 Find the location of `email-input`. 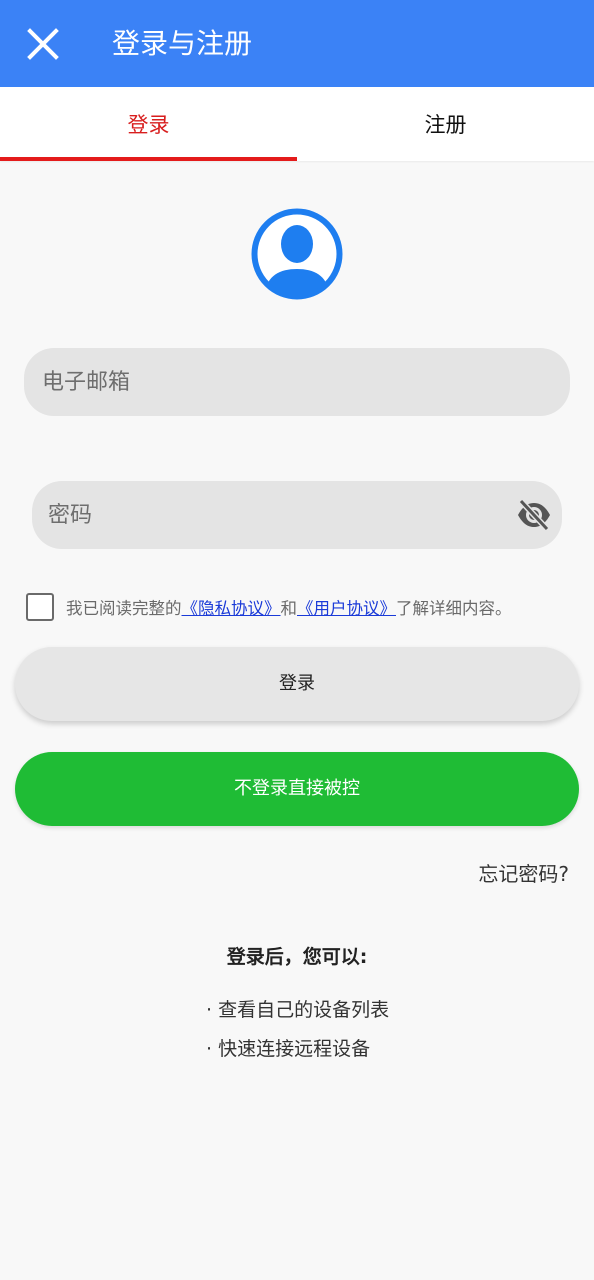

email-input is located at coordinates (297, 382).